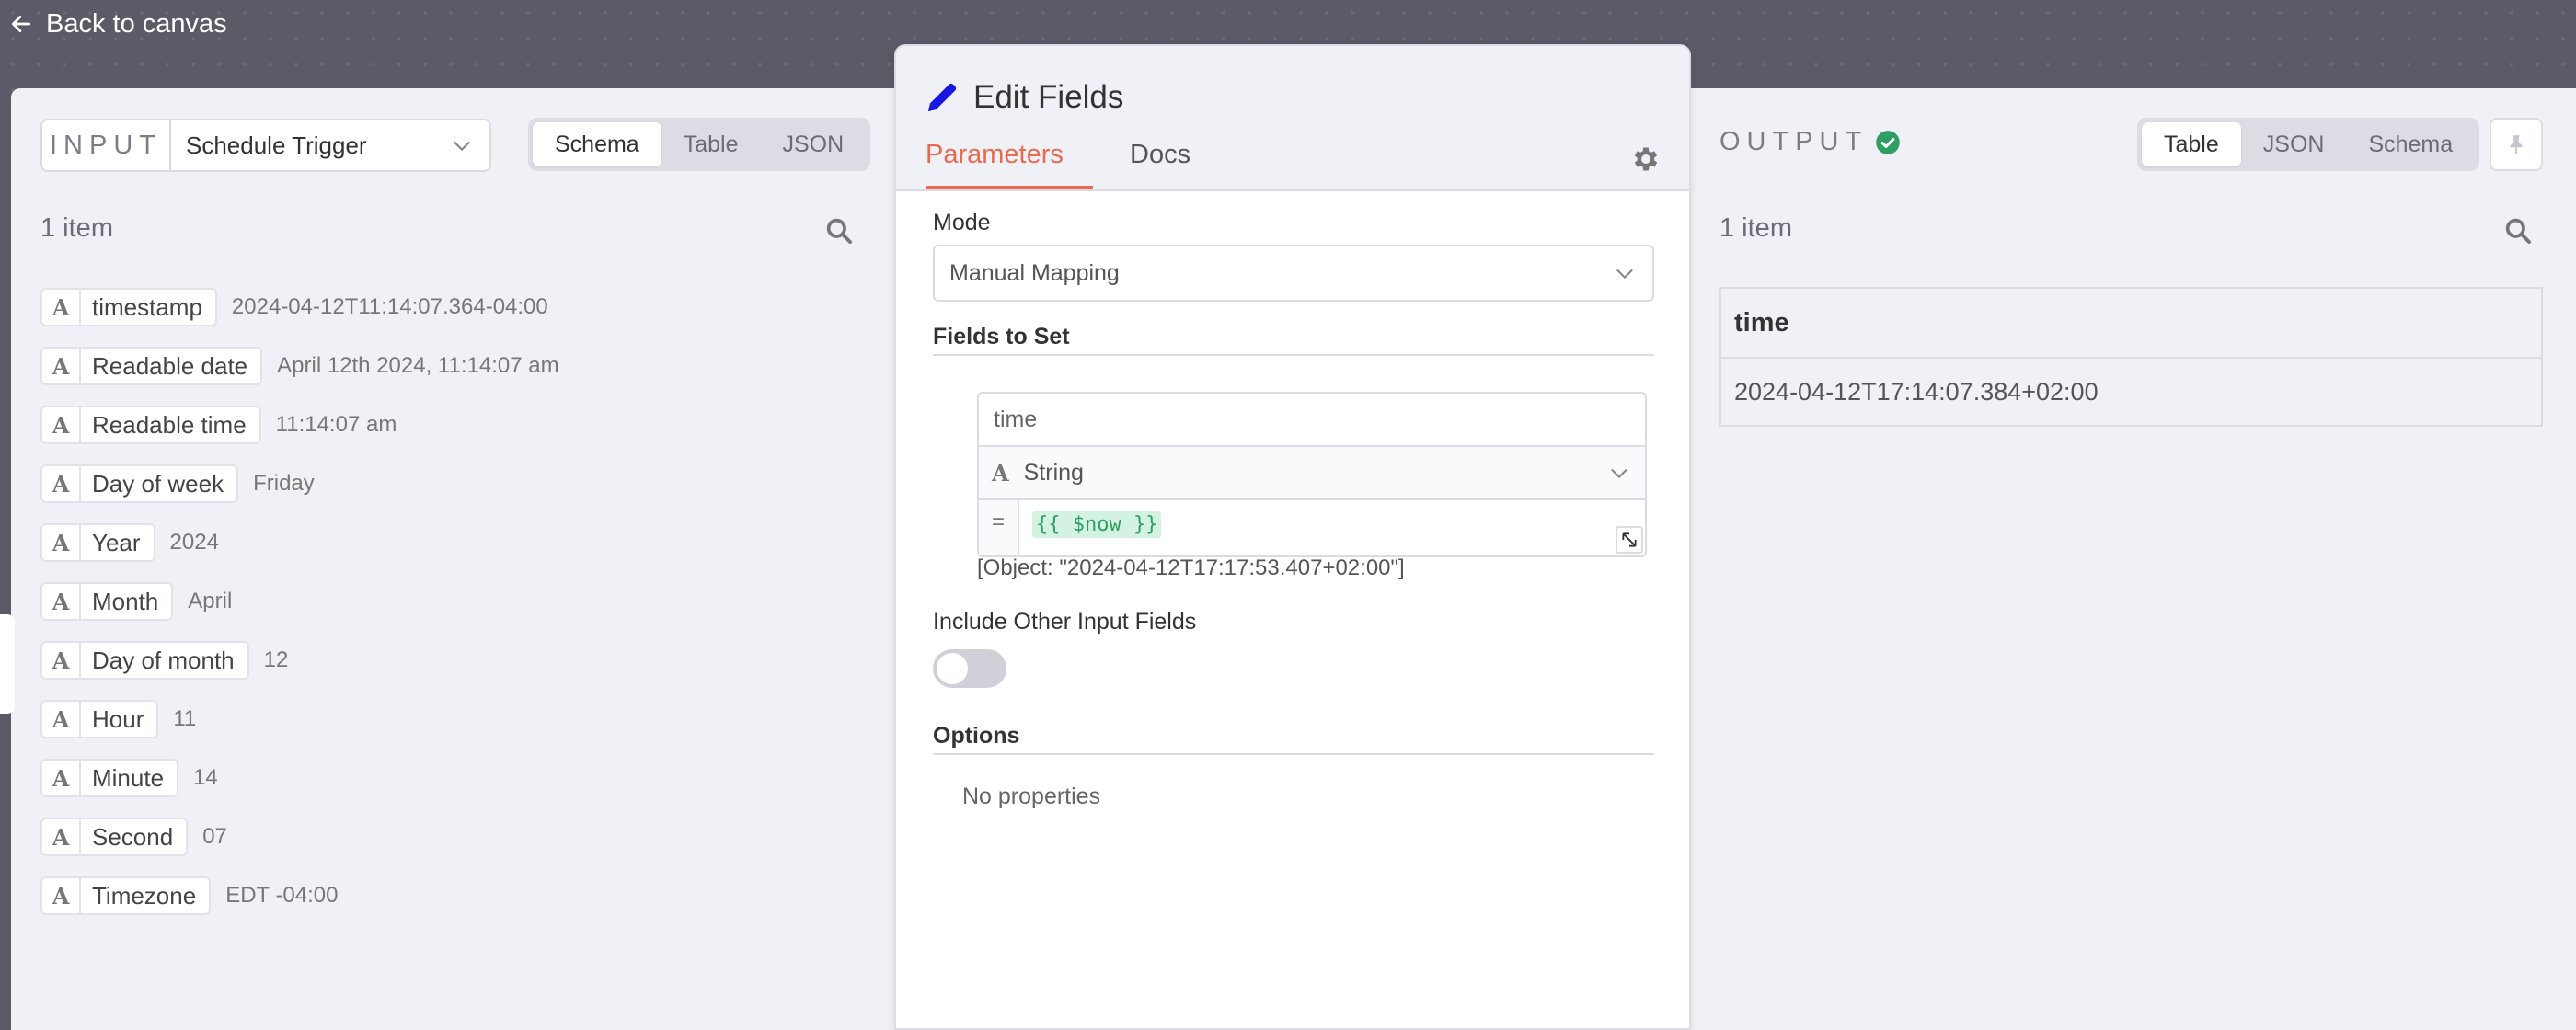 The image size is (2576, 1030). I want to click on schema-field-row: A Year 2024, so click(129, 542).